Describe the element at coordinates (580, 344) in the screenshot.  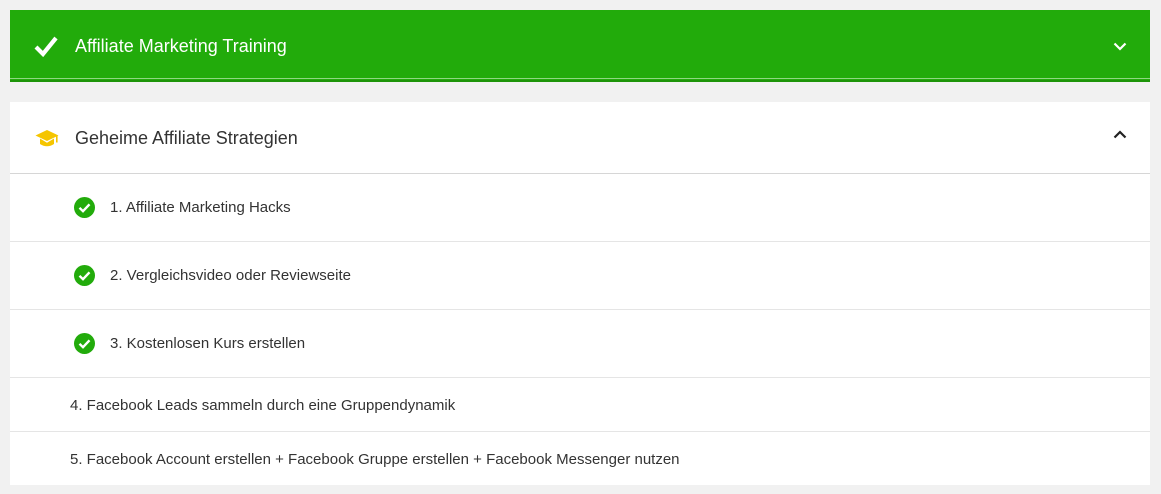
I see `lesson-item: 3. Kostenlosen Kurs erstellen` at that location.